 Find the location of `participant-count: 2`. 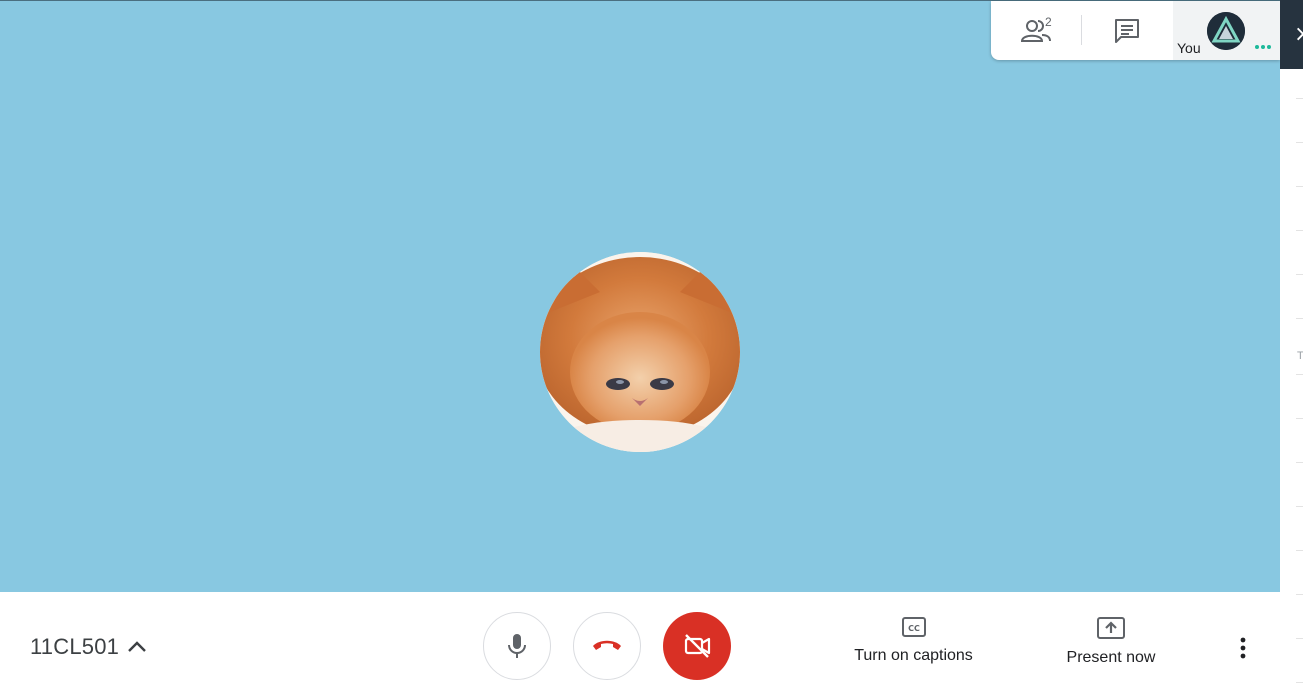

participant-count: 2 is located at coordinates (1048, 22).